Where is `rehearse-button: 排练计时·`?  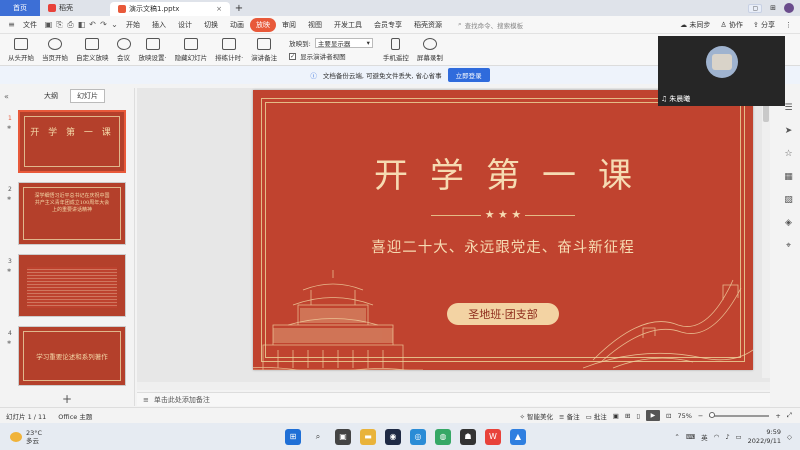
rehearse-button: 排练计时· is located at coordinates (229, 50).